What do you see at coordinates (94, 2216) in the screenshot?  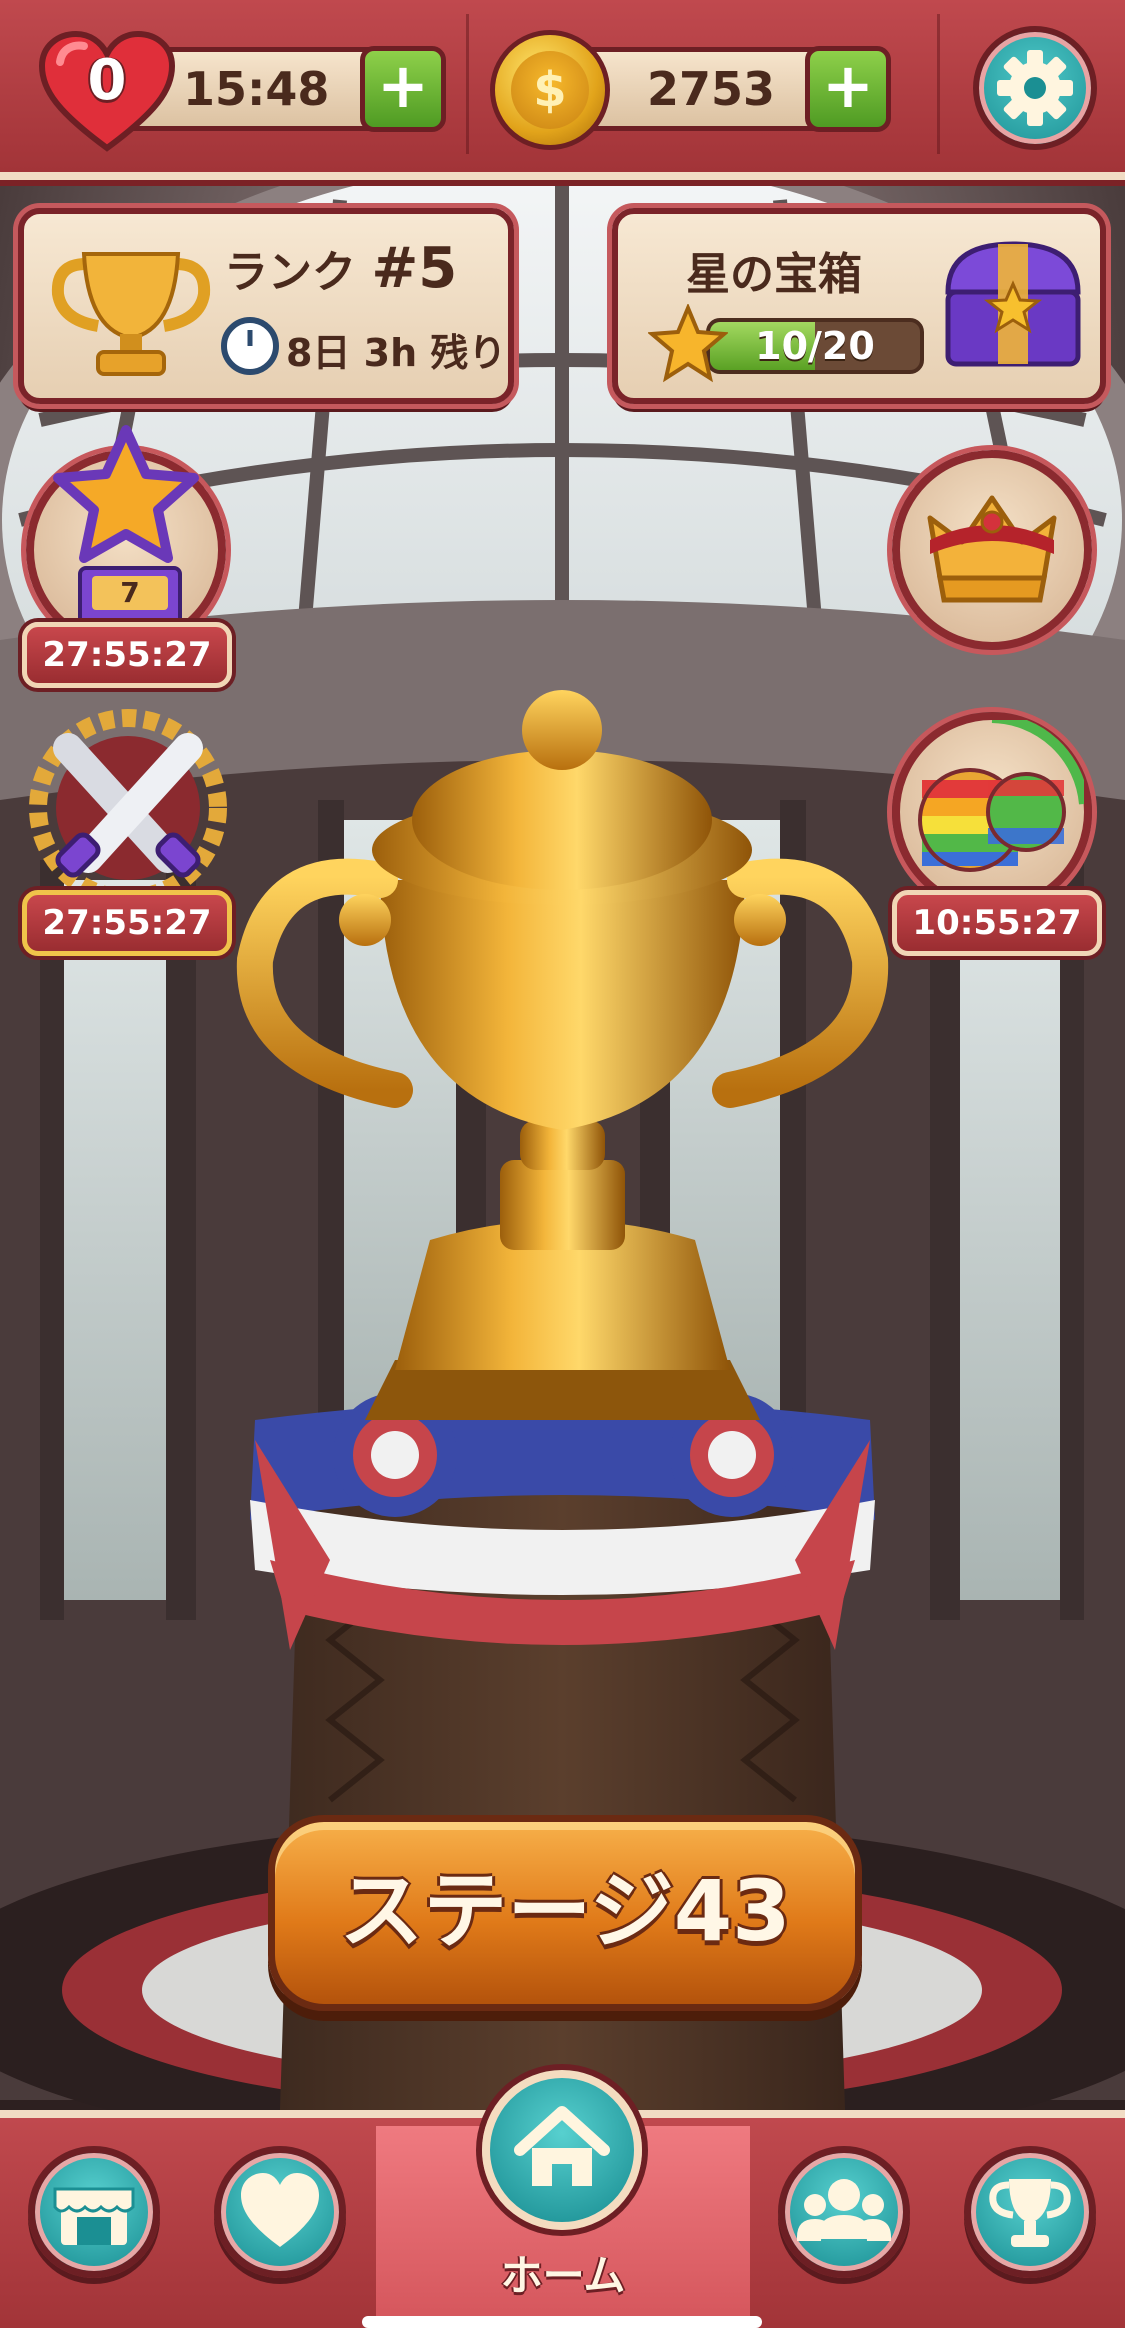 I see `shop-icon` at bounding box center [94, 2216].